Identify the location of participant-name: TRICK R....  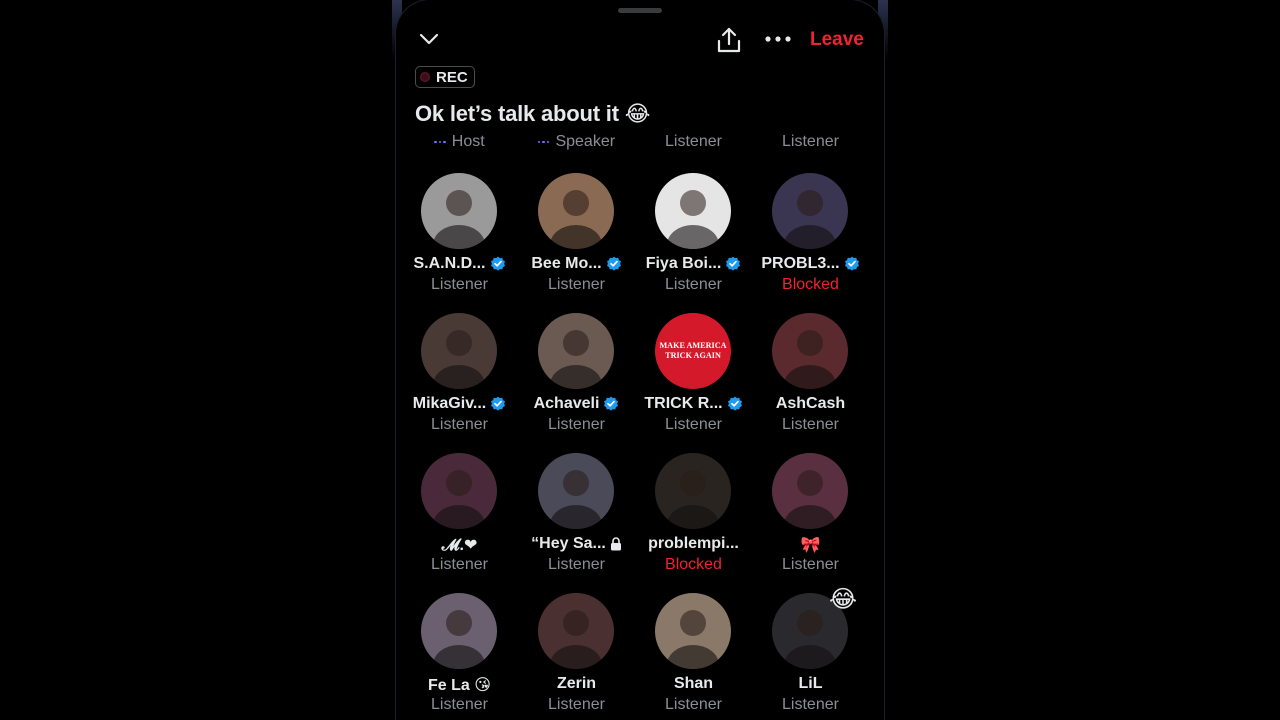
(683, 403).